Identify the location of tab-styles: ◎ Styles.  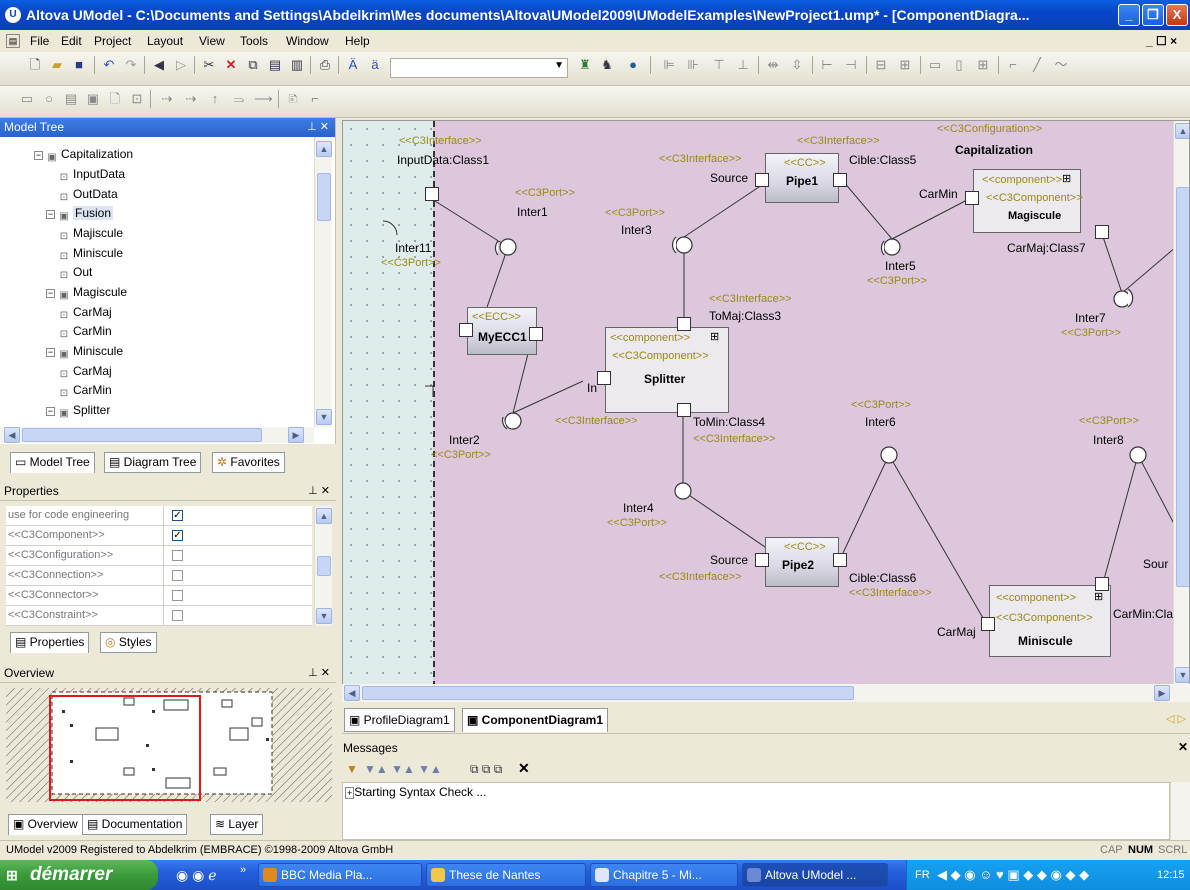
(128, 642).